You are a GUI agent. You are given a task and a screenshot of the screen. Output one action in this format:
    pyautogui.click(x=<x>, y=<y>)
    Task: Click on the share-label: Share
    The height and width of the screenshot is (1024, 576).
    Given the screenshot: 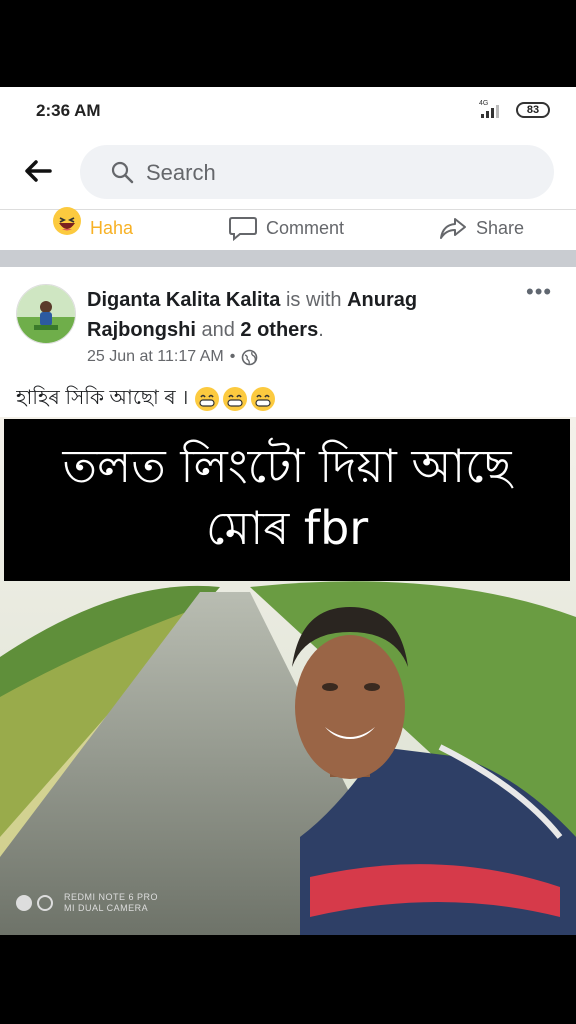 What is the action you would take?
    pyautogui.click(x=500, y=227)
    